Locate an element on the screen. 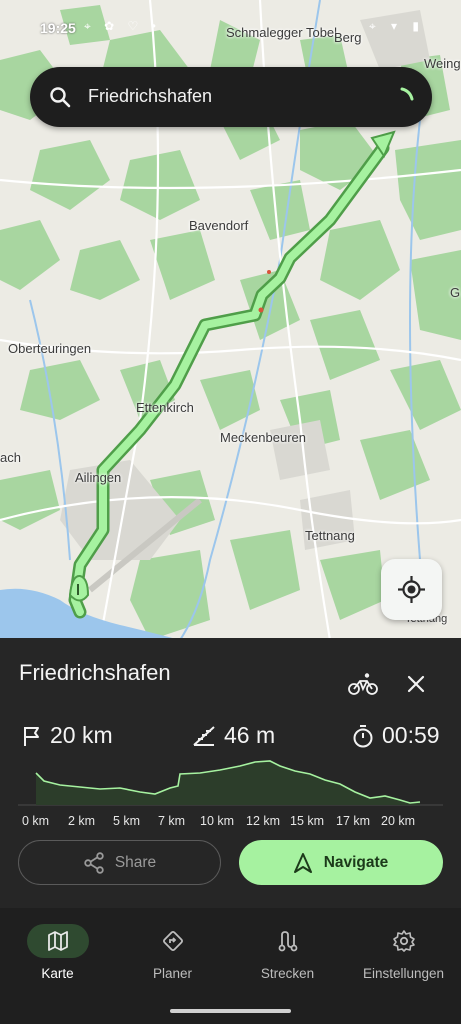 This screenshot has width=461, height=1024. my-location-button is located at coordinates (411, 589).